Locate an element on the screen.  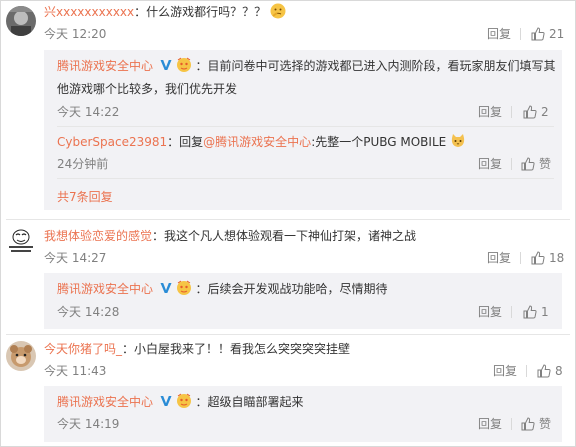
like-button: 1 is located at coordinates (536, 312).